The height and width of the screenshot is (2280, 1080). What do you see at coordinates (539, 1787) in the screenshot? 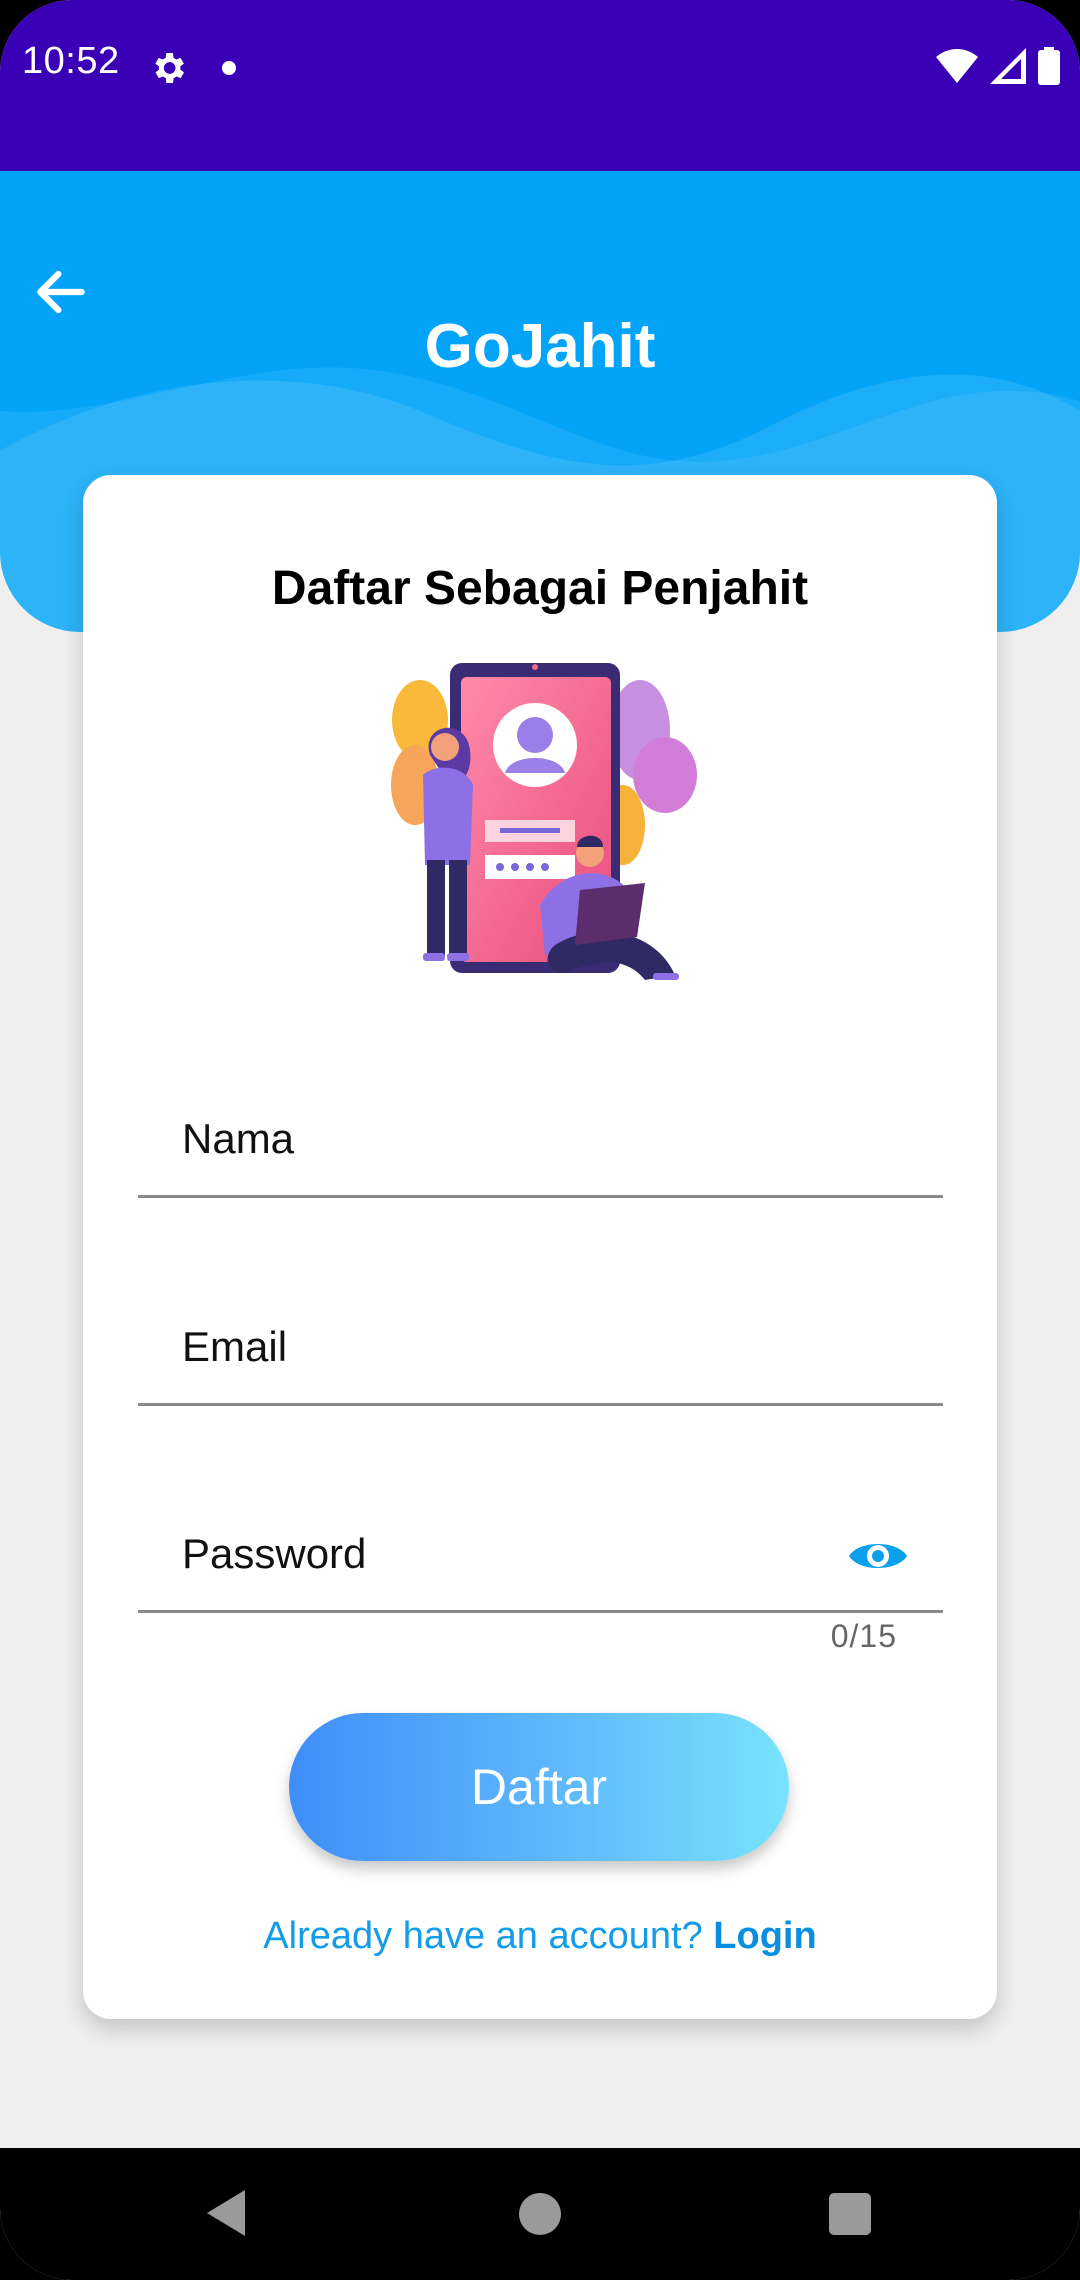
I see `register-button: Daftar` at bounding box center [539, 1787].